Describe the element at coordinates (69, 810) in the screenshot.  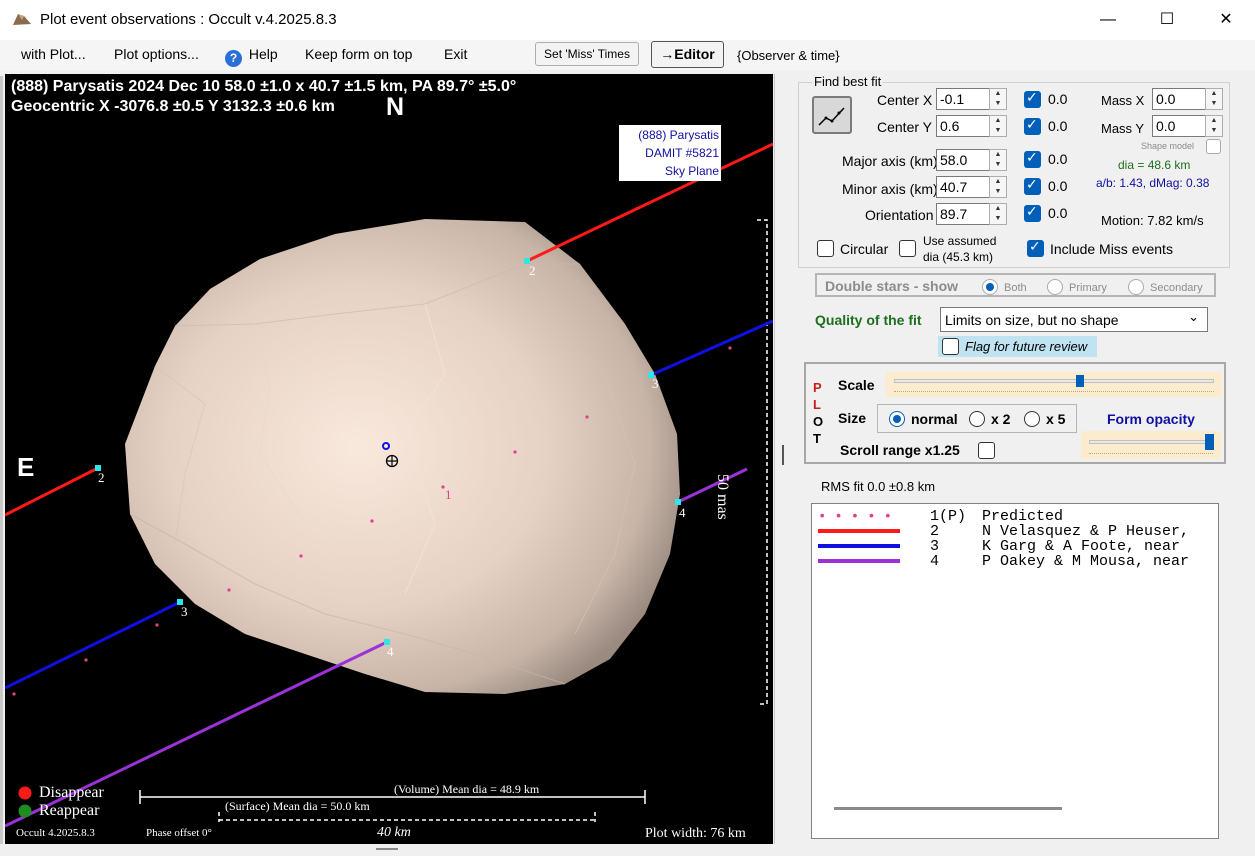
I see `reappear-label: Reappear` at that location.